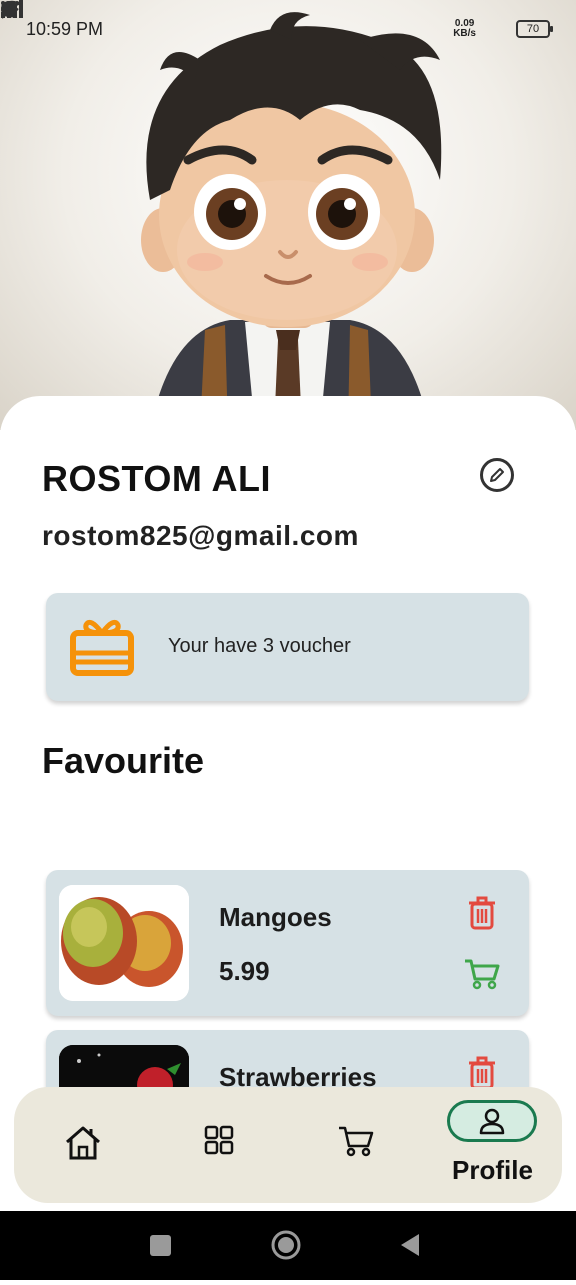  I want to click on home-icon, so click(83, 1143).